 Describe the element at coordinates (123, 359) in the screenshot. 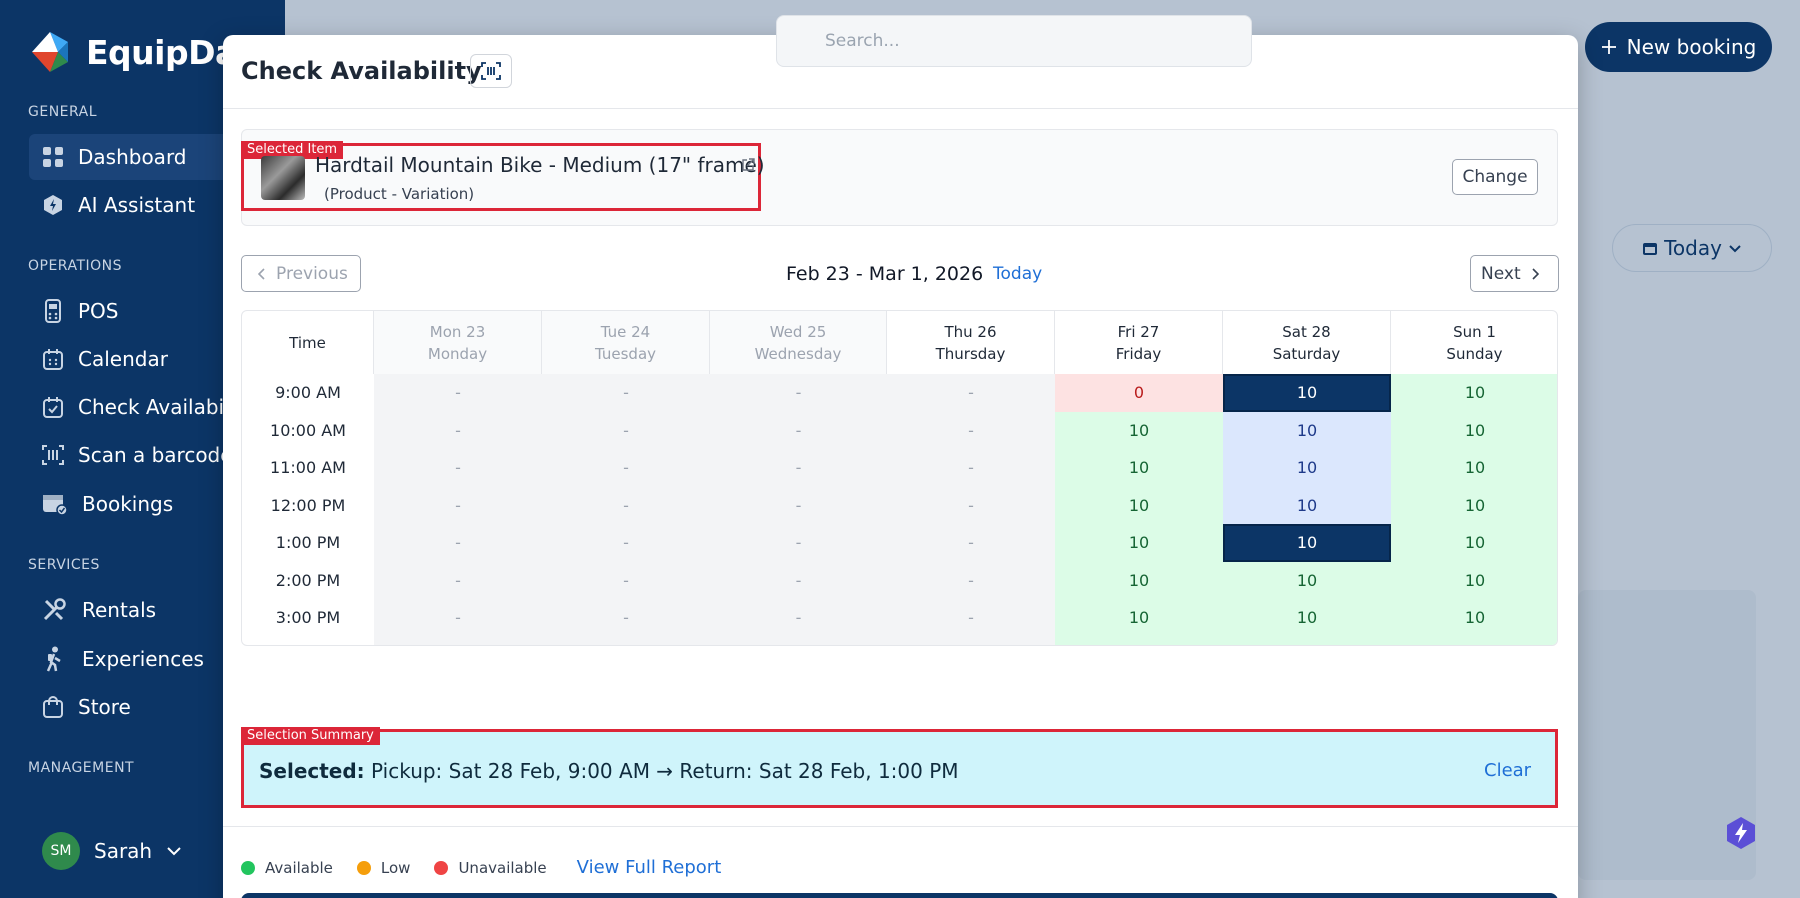

I see `sidebar-item-label: Calendar` at that location.